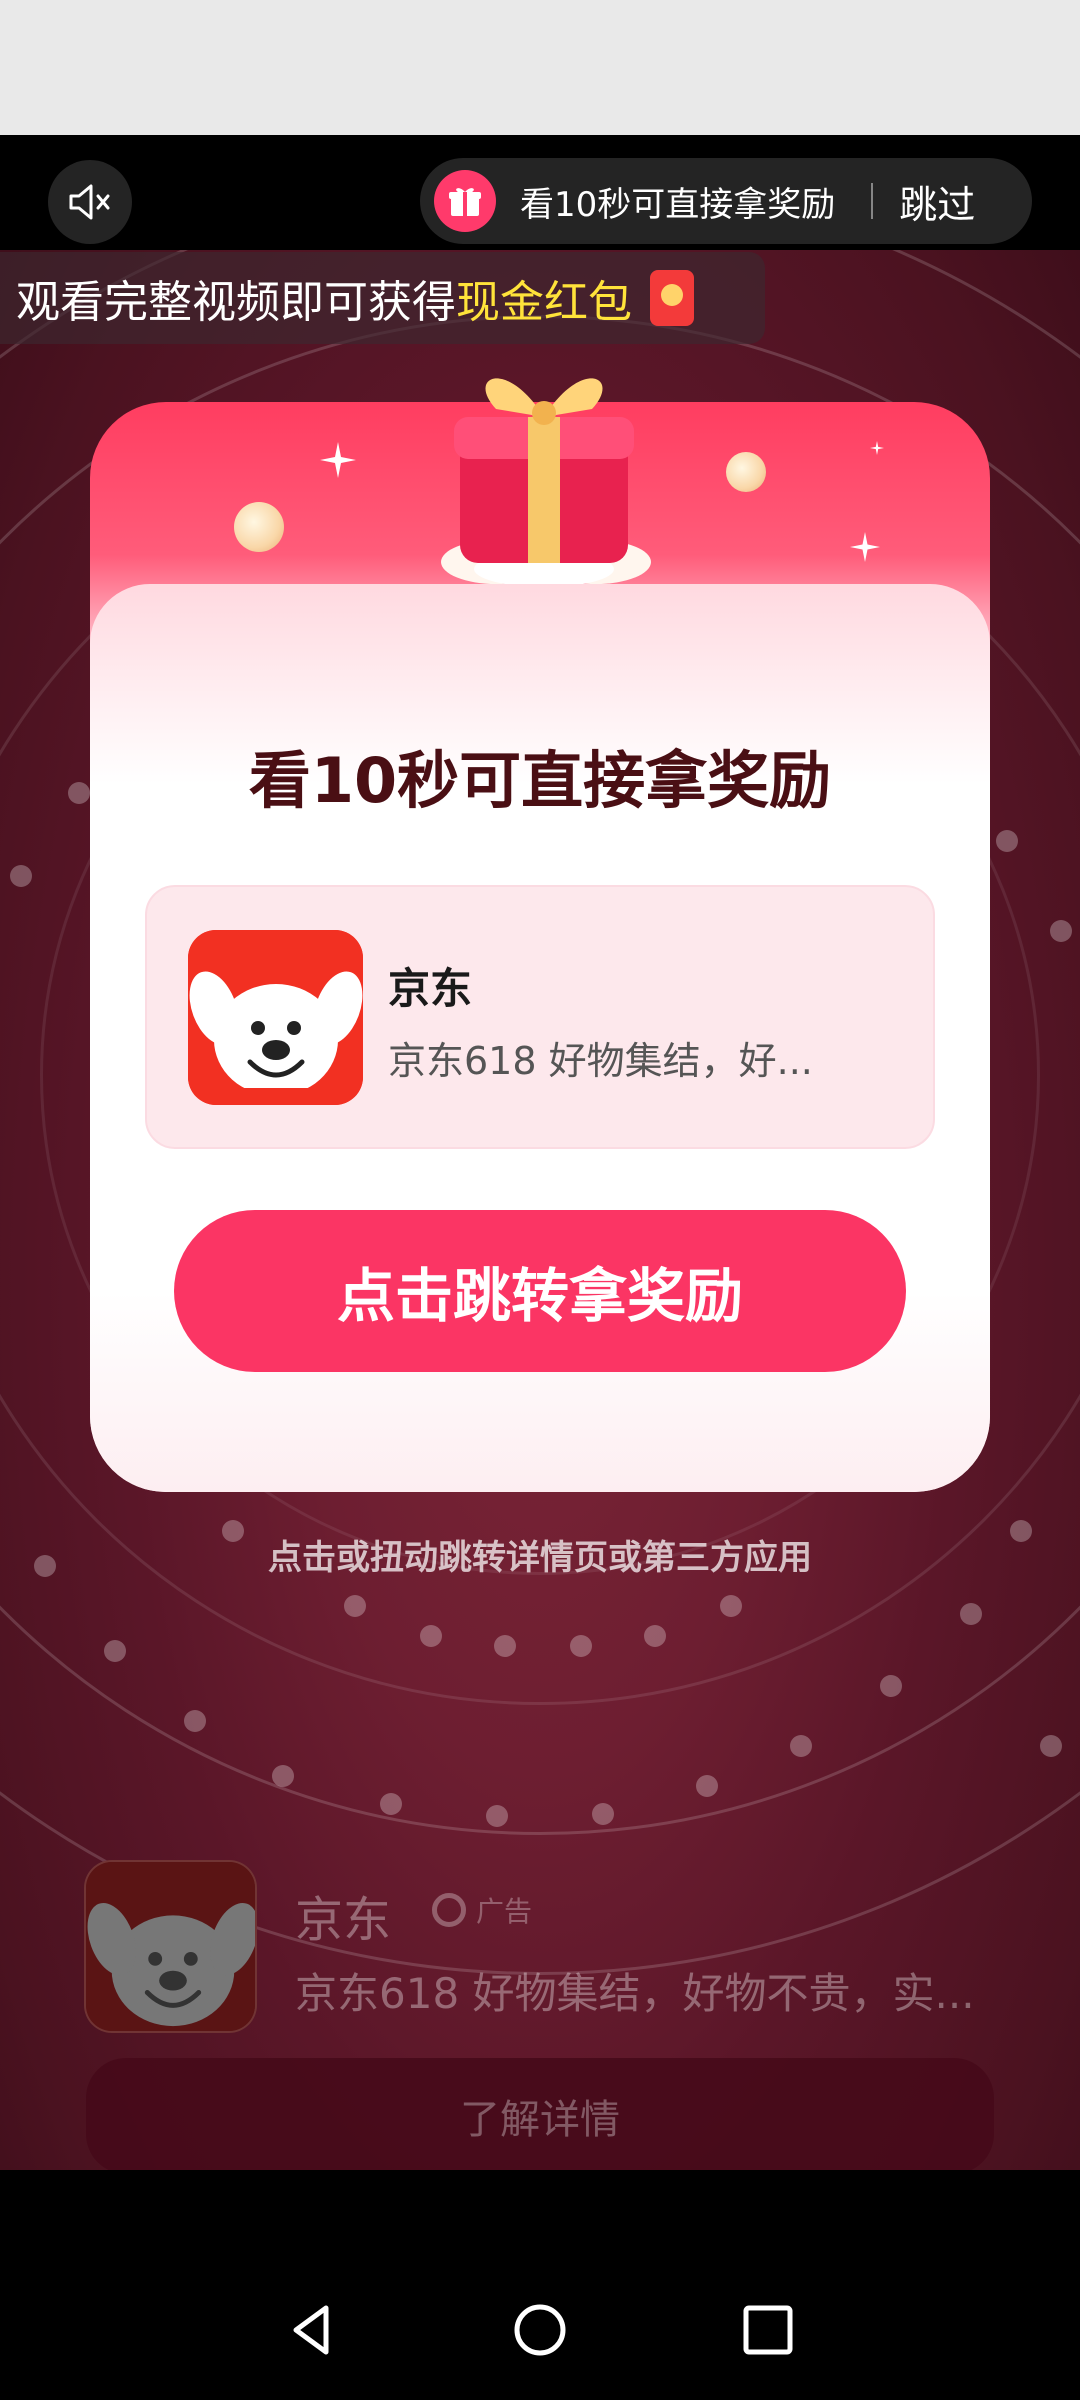 This screenshot has width=1080, height=2400. Describe the element at coordinates (540, 1558) in the screenshot. I see `interaction-hint: 点击或扭动跳转详情页或第三方应用` at that location.